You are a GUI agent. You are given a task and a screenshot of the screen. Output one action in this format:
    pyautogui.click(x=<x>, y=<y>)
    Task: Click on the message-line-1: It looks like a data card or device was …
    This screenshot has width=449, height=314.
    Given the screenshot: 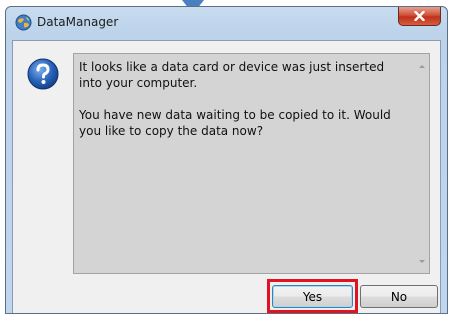 What is the action you would take?
    pyautogui.click(x=232, y=75)
    